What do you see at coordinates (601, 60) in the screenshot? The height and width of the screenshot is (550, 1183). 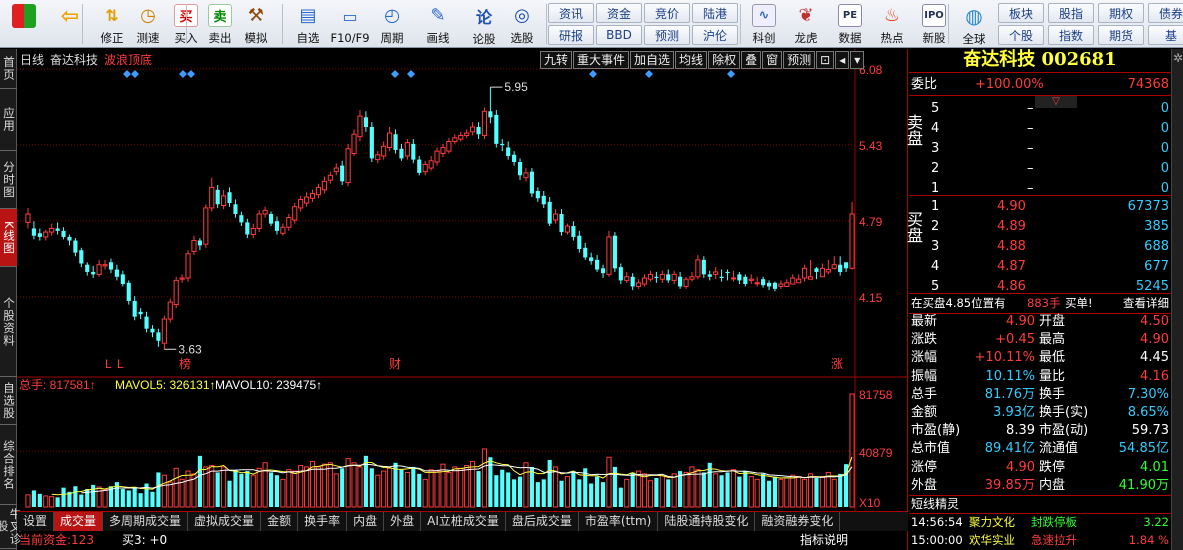 I see `chart-button-1: 重大事件` at bounding box center [601, 60].